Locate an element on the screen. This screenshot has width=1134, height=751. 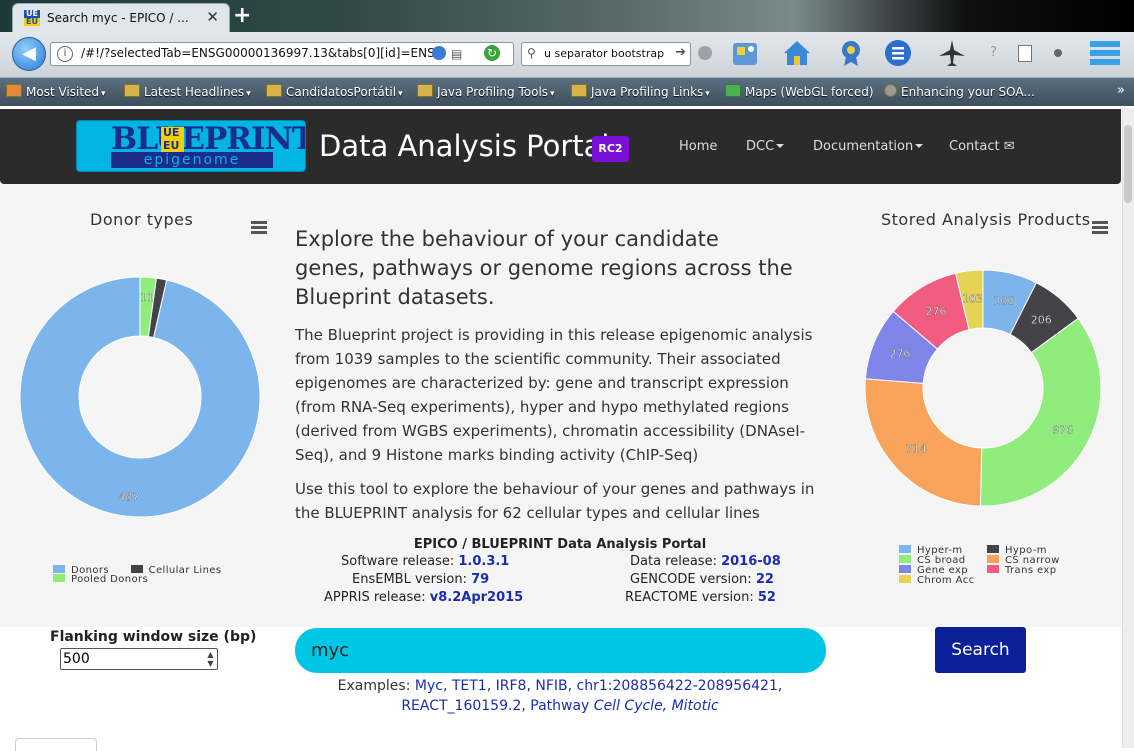
slice-cs-broad is located at coordinates (1040, 412).